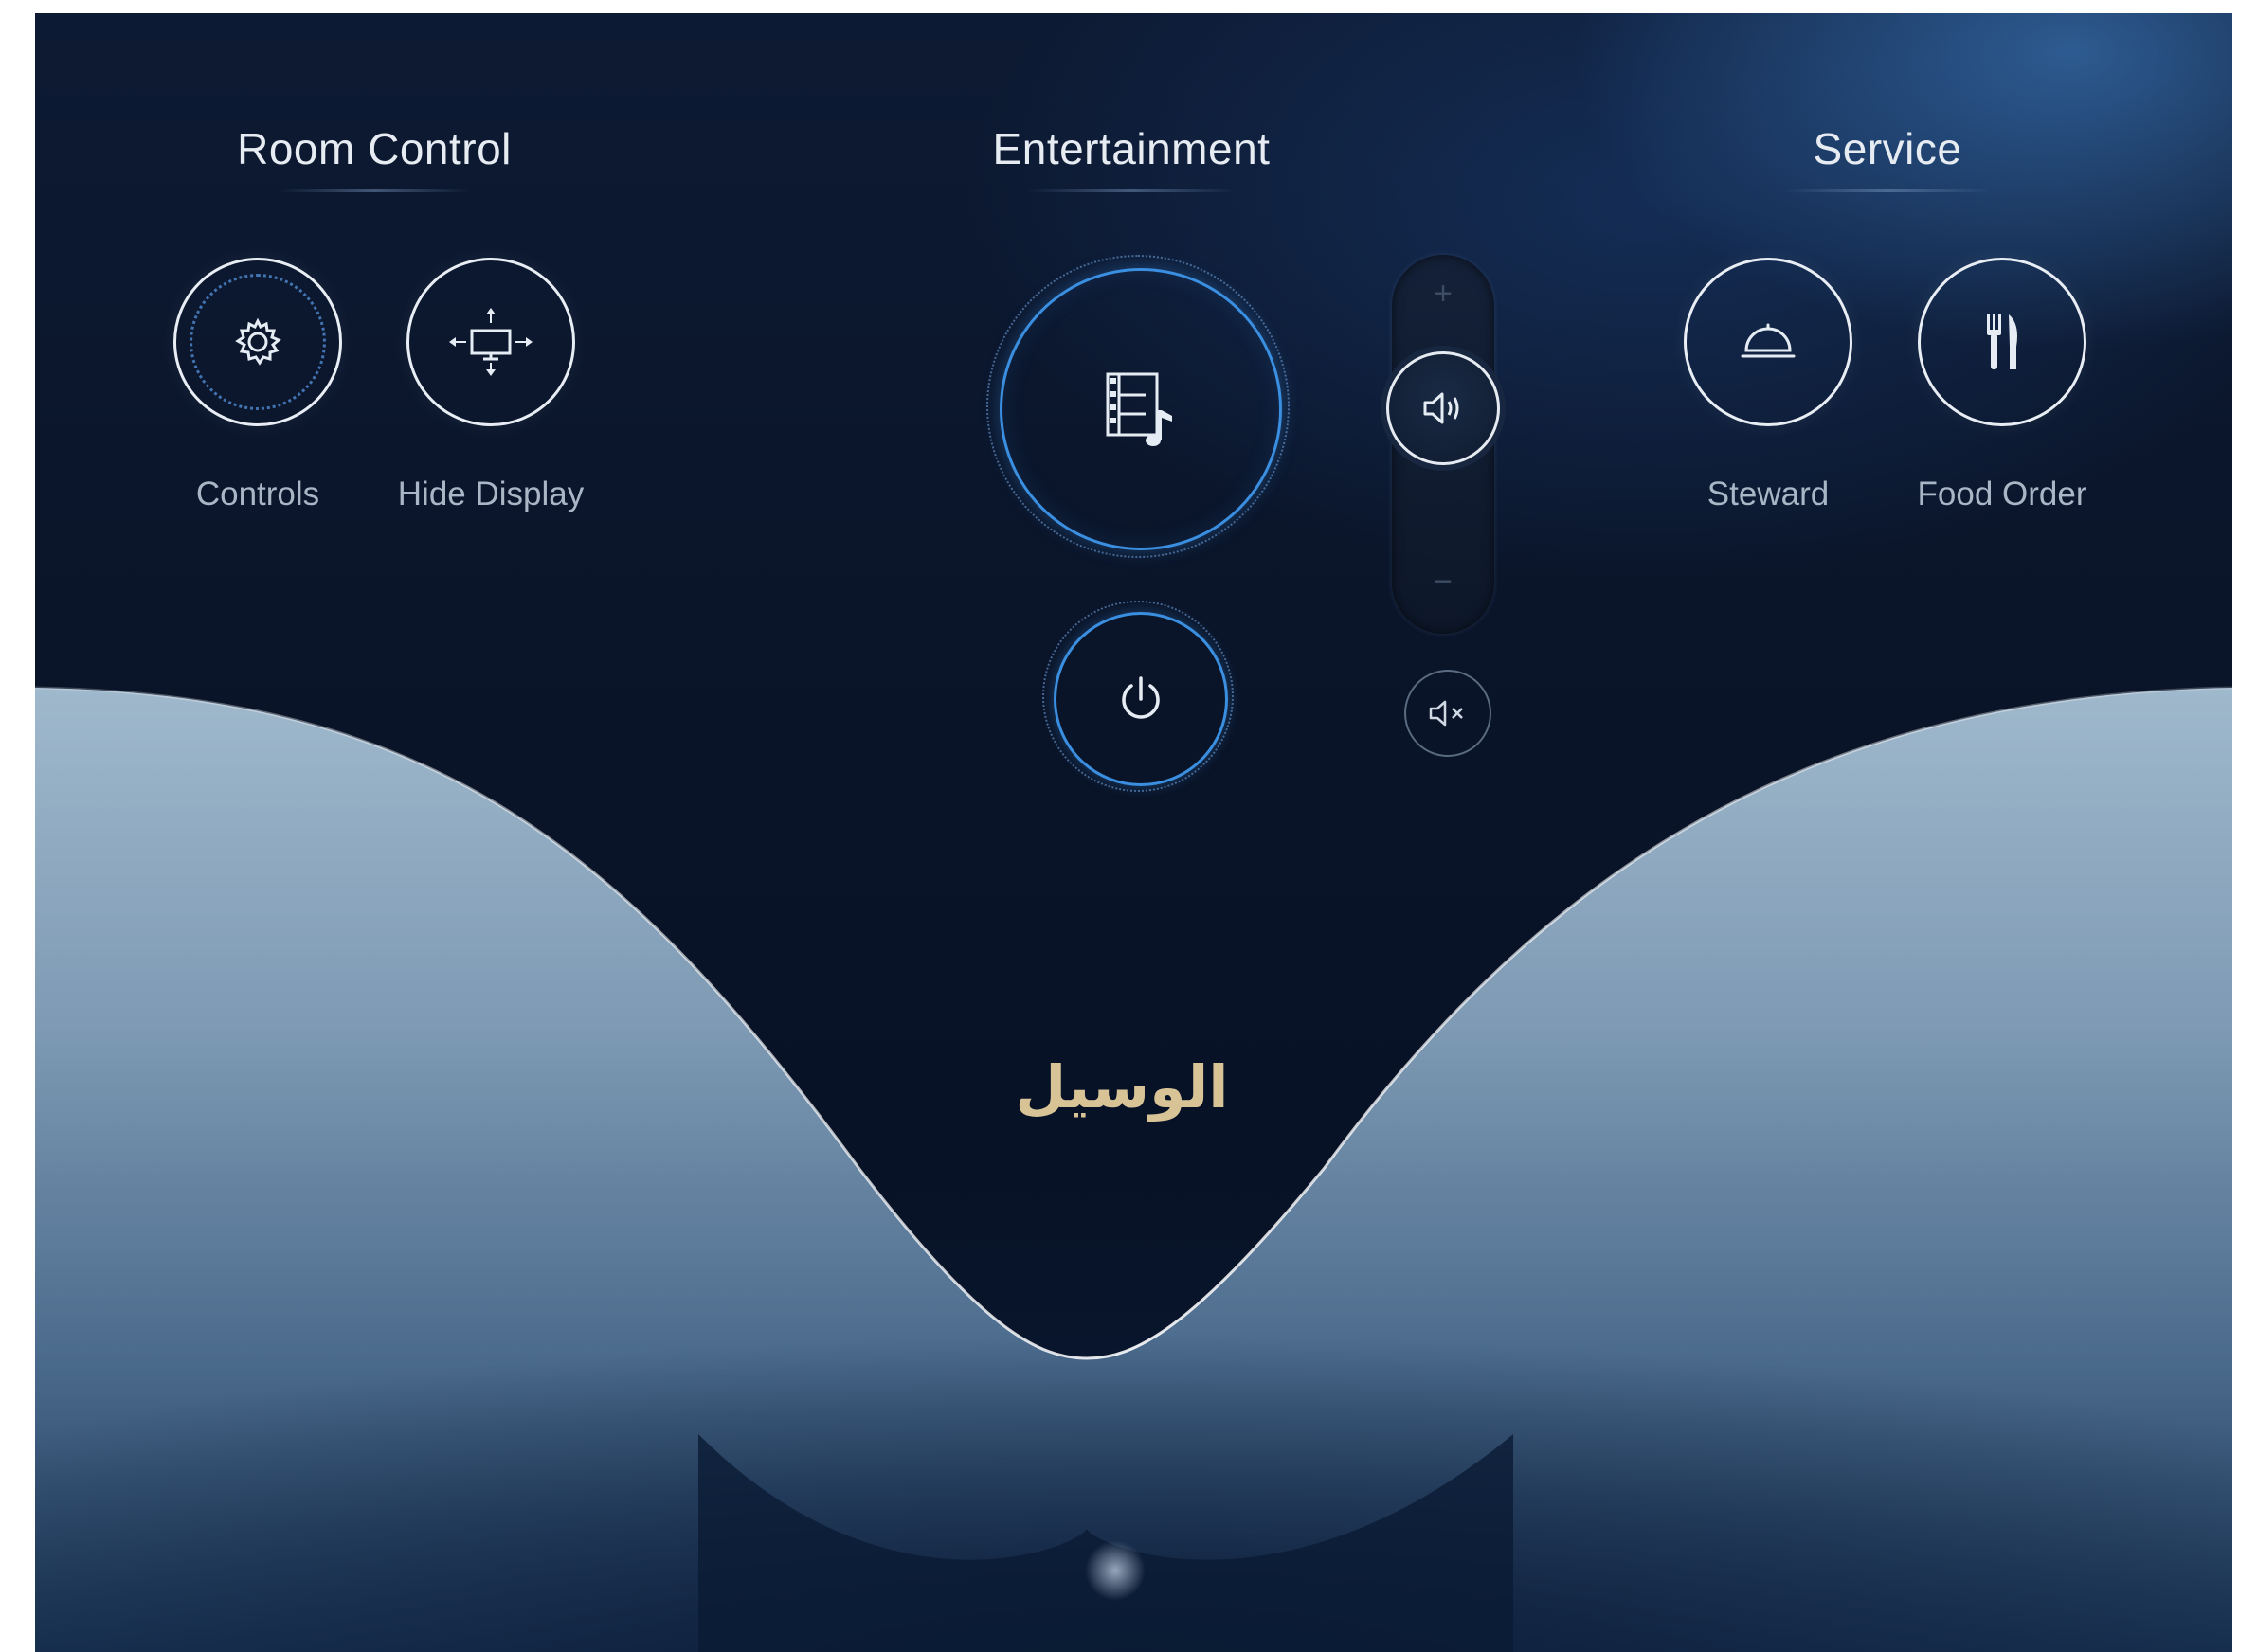 The width and height of the screenshot is (2257, 1652). I want to click on volume-knob, so click(1443, 408).